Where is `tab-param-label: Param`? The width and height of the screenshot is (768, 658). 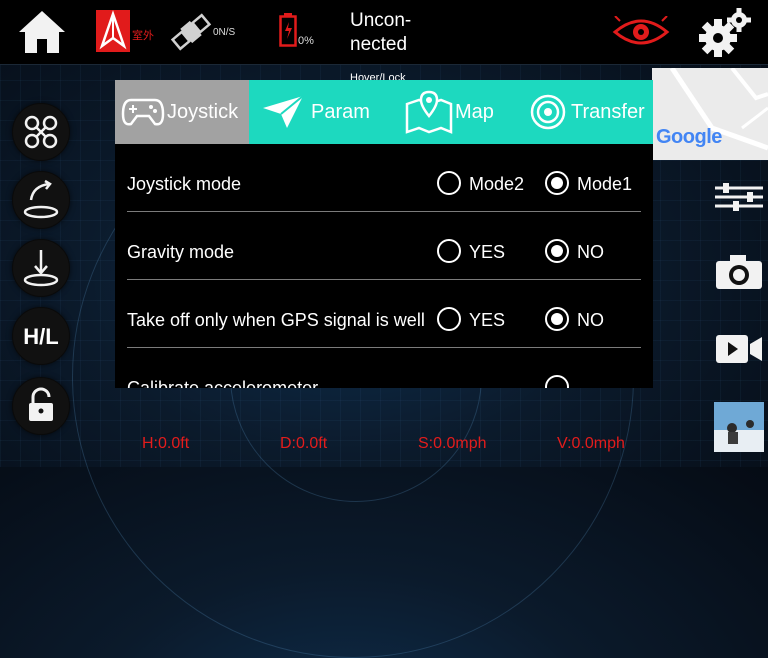 tab-param-label: Param is located at coordinates (340, 112).